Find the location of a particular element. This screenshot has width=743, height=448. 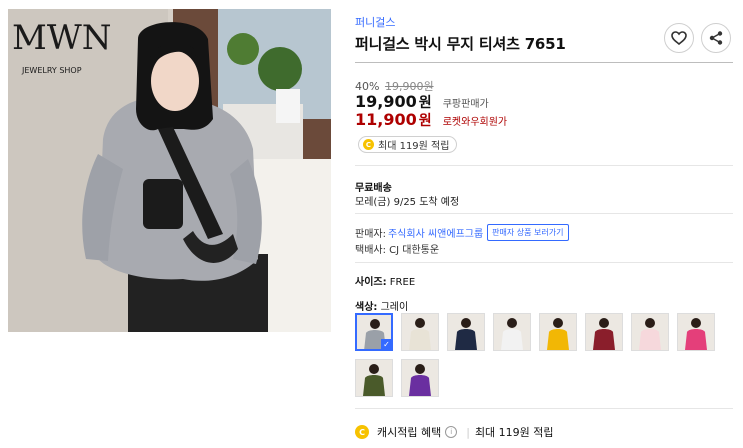

color-label: 색상: is located at coordinates (366, 307).